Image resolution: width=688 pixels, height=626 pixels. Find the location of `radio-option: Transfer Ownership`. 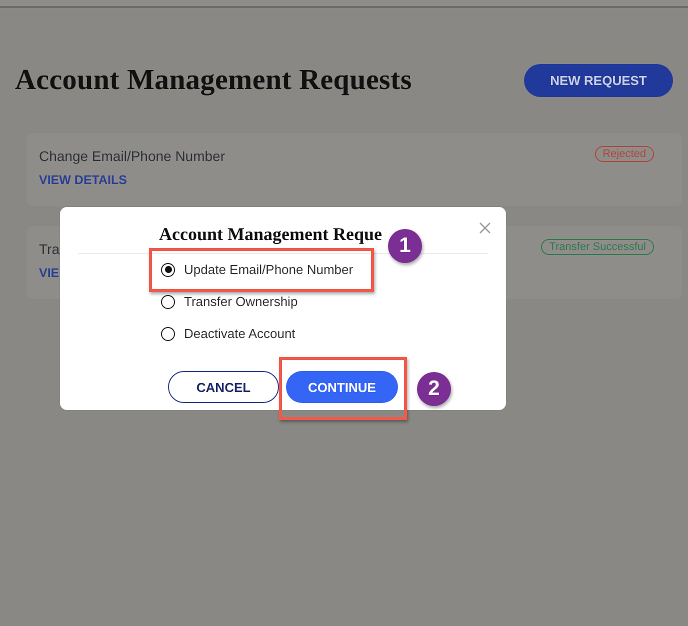

radio-option: Transfer Ownership is located at coordinates (229, 301).